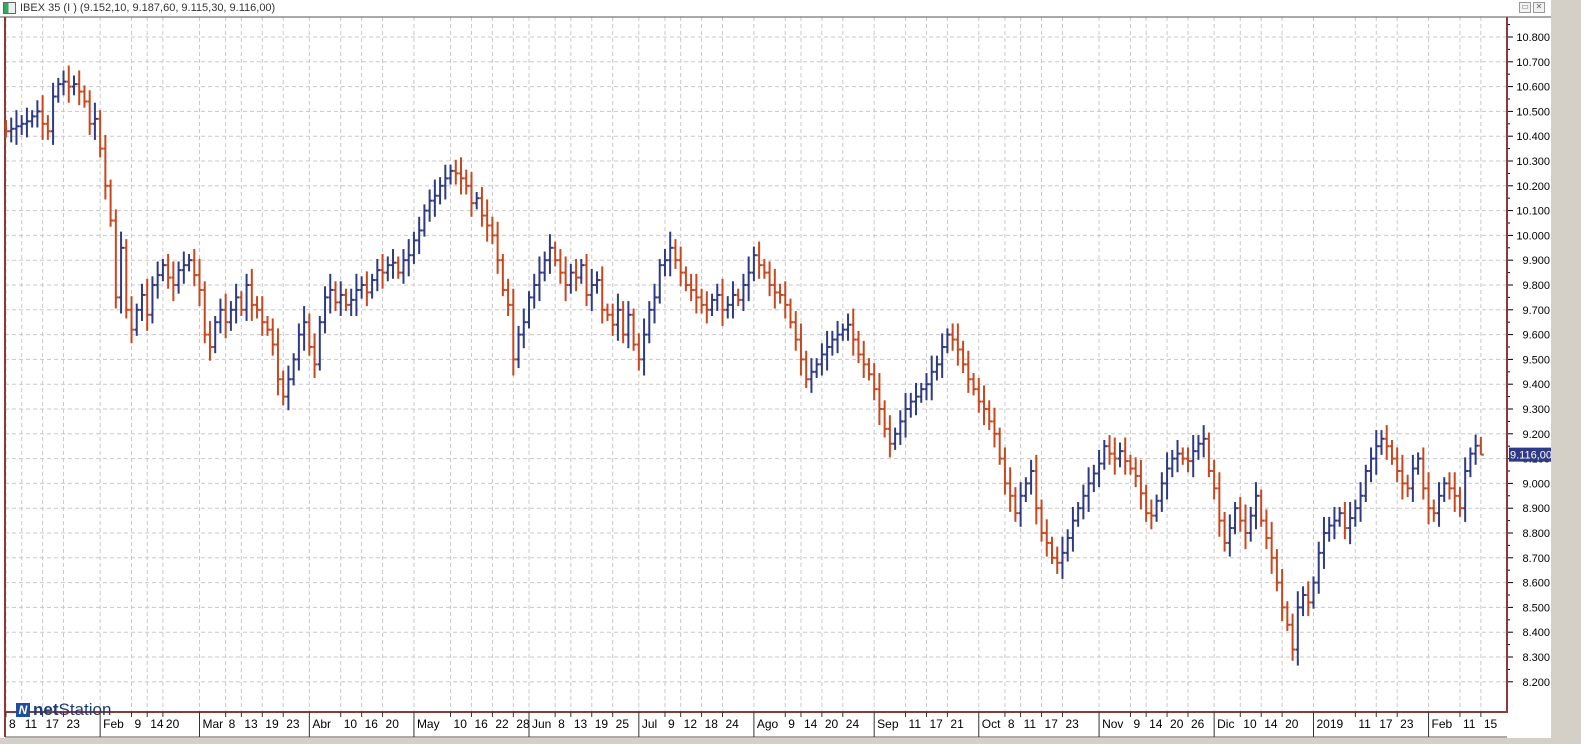 The image size is (1581, 744). I want to click on x-tick-label: 13, so click(251, 724).